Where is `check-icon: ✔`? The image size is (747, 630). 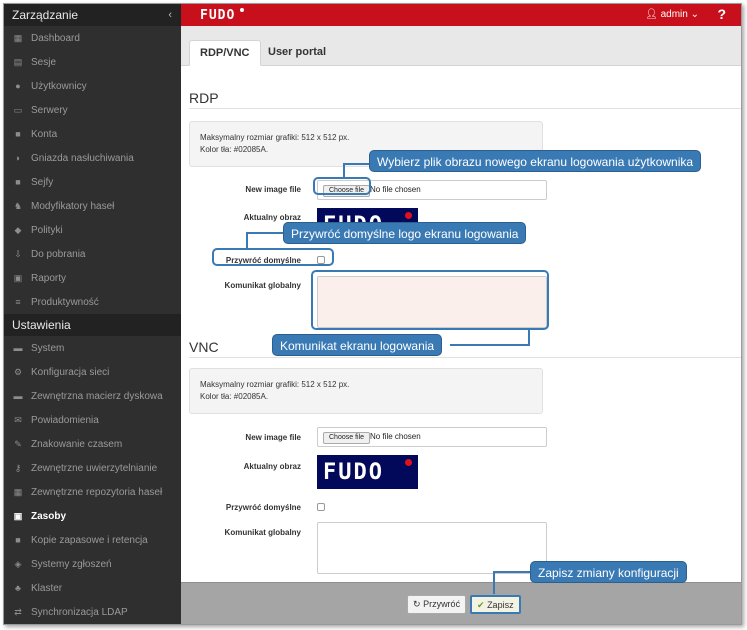
check-icon: ✔ is located at coordinates (481, 605).